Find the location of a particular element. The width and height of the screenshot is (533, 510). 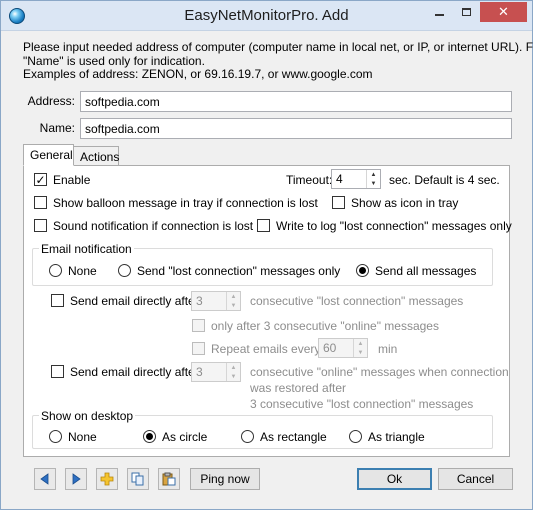

desktop-none-label: None is located at coordinates (82, 437).